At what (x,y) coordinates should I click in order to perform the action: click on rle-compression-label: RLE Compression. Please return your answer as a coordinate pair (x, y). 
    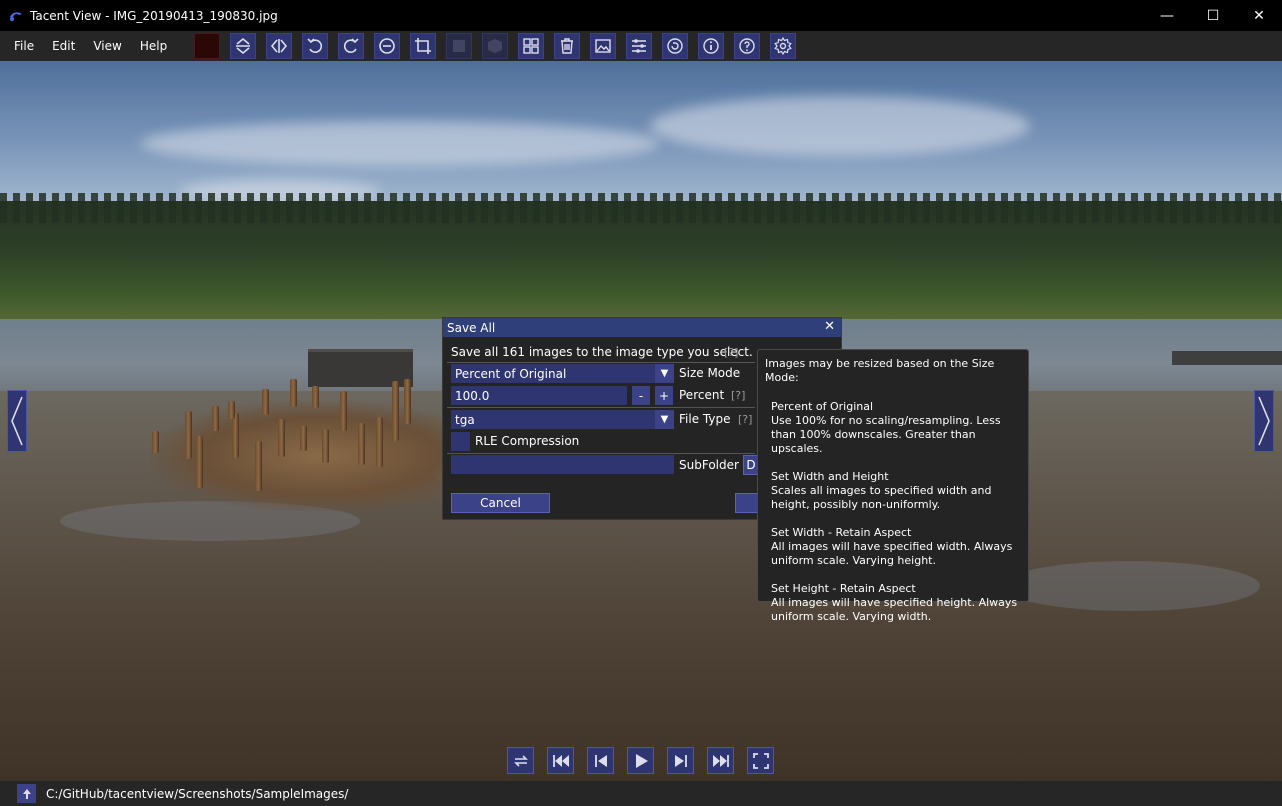
    Looking at the image, I should click on (527, 441).